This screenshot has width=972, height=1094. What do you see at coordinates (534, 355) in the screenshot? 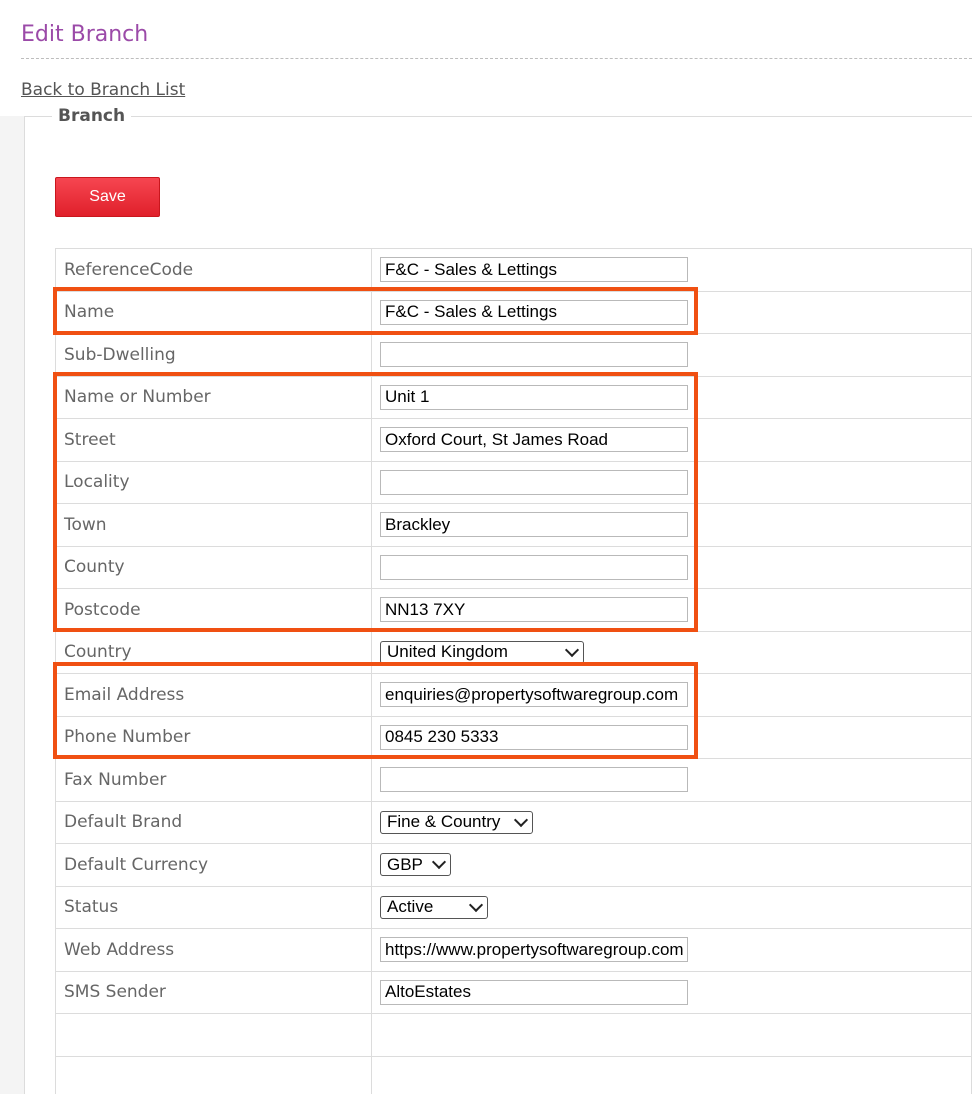
I see `sub-dwelling-input` at bounding box center [534, 355].